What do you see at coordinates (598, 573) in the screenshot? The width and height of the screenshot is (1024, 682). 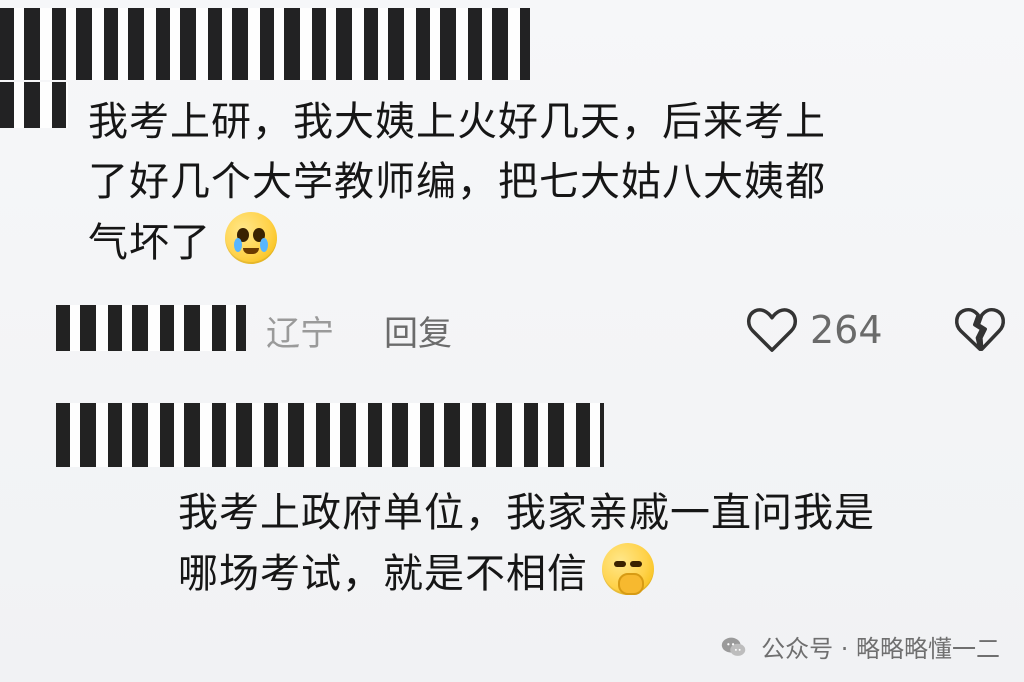 I see `comment-2-line-2: 哪场考试，就是不相信` at bounding box center [598, 573].